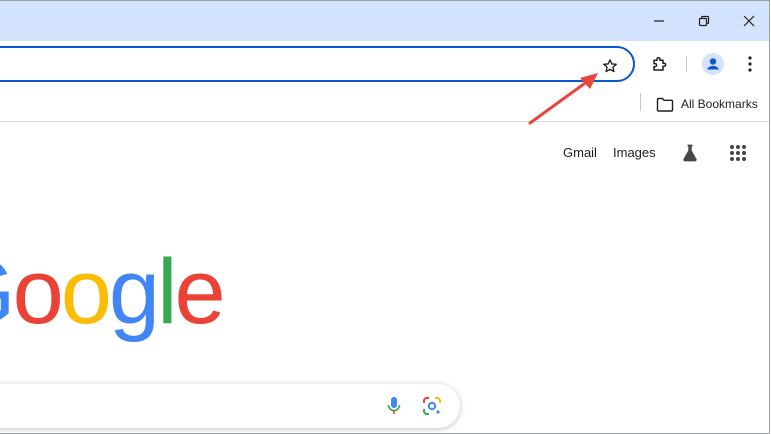 Image resolution: width=771 pixels, height=434 pixels. I want to click on google-lens-icon, so click(432, 406).